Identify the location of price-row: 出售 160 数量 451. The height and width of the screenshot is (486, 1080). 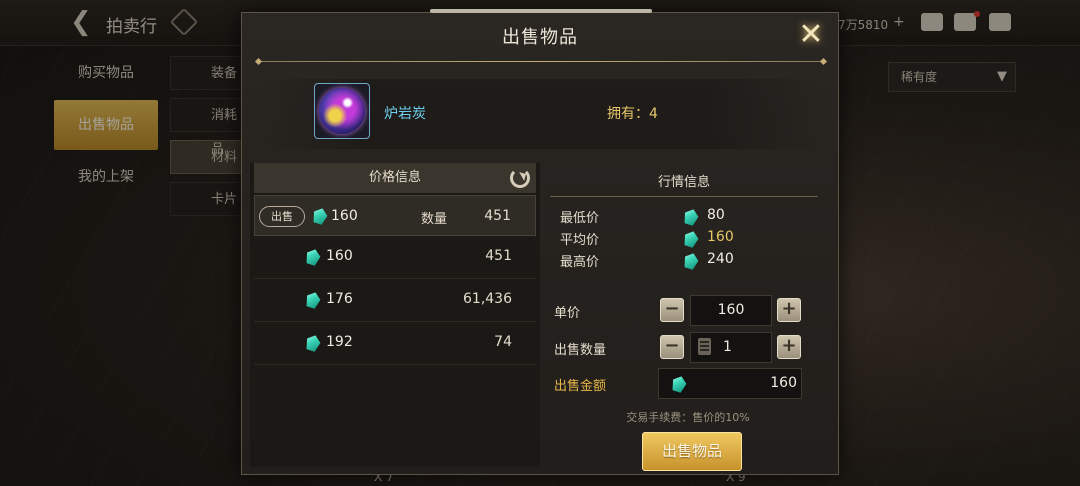
(395, 215).